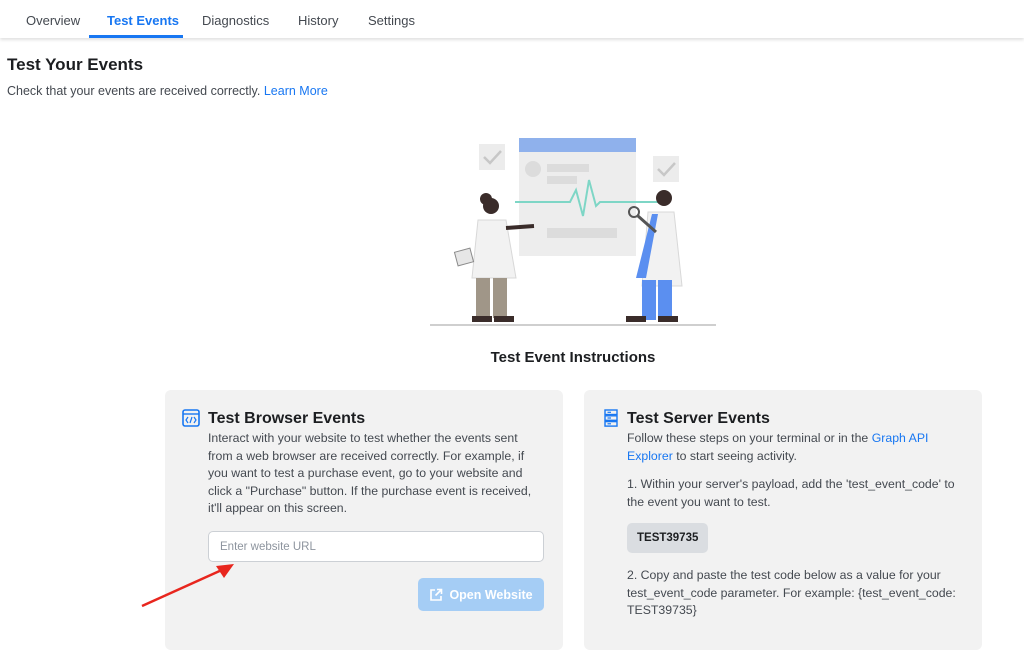 The height and width of the screenshot is (650, 1024). What do you see at coordinates (287, 418) in the screenshot?
I see `browser-card-title: Test Browser Events` at bounding box center [287, 418].